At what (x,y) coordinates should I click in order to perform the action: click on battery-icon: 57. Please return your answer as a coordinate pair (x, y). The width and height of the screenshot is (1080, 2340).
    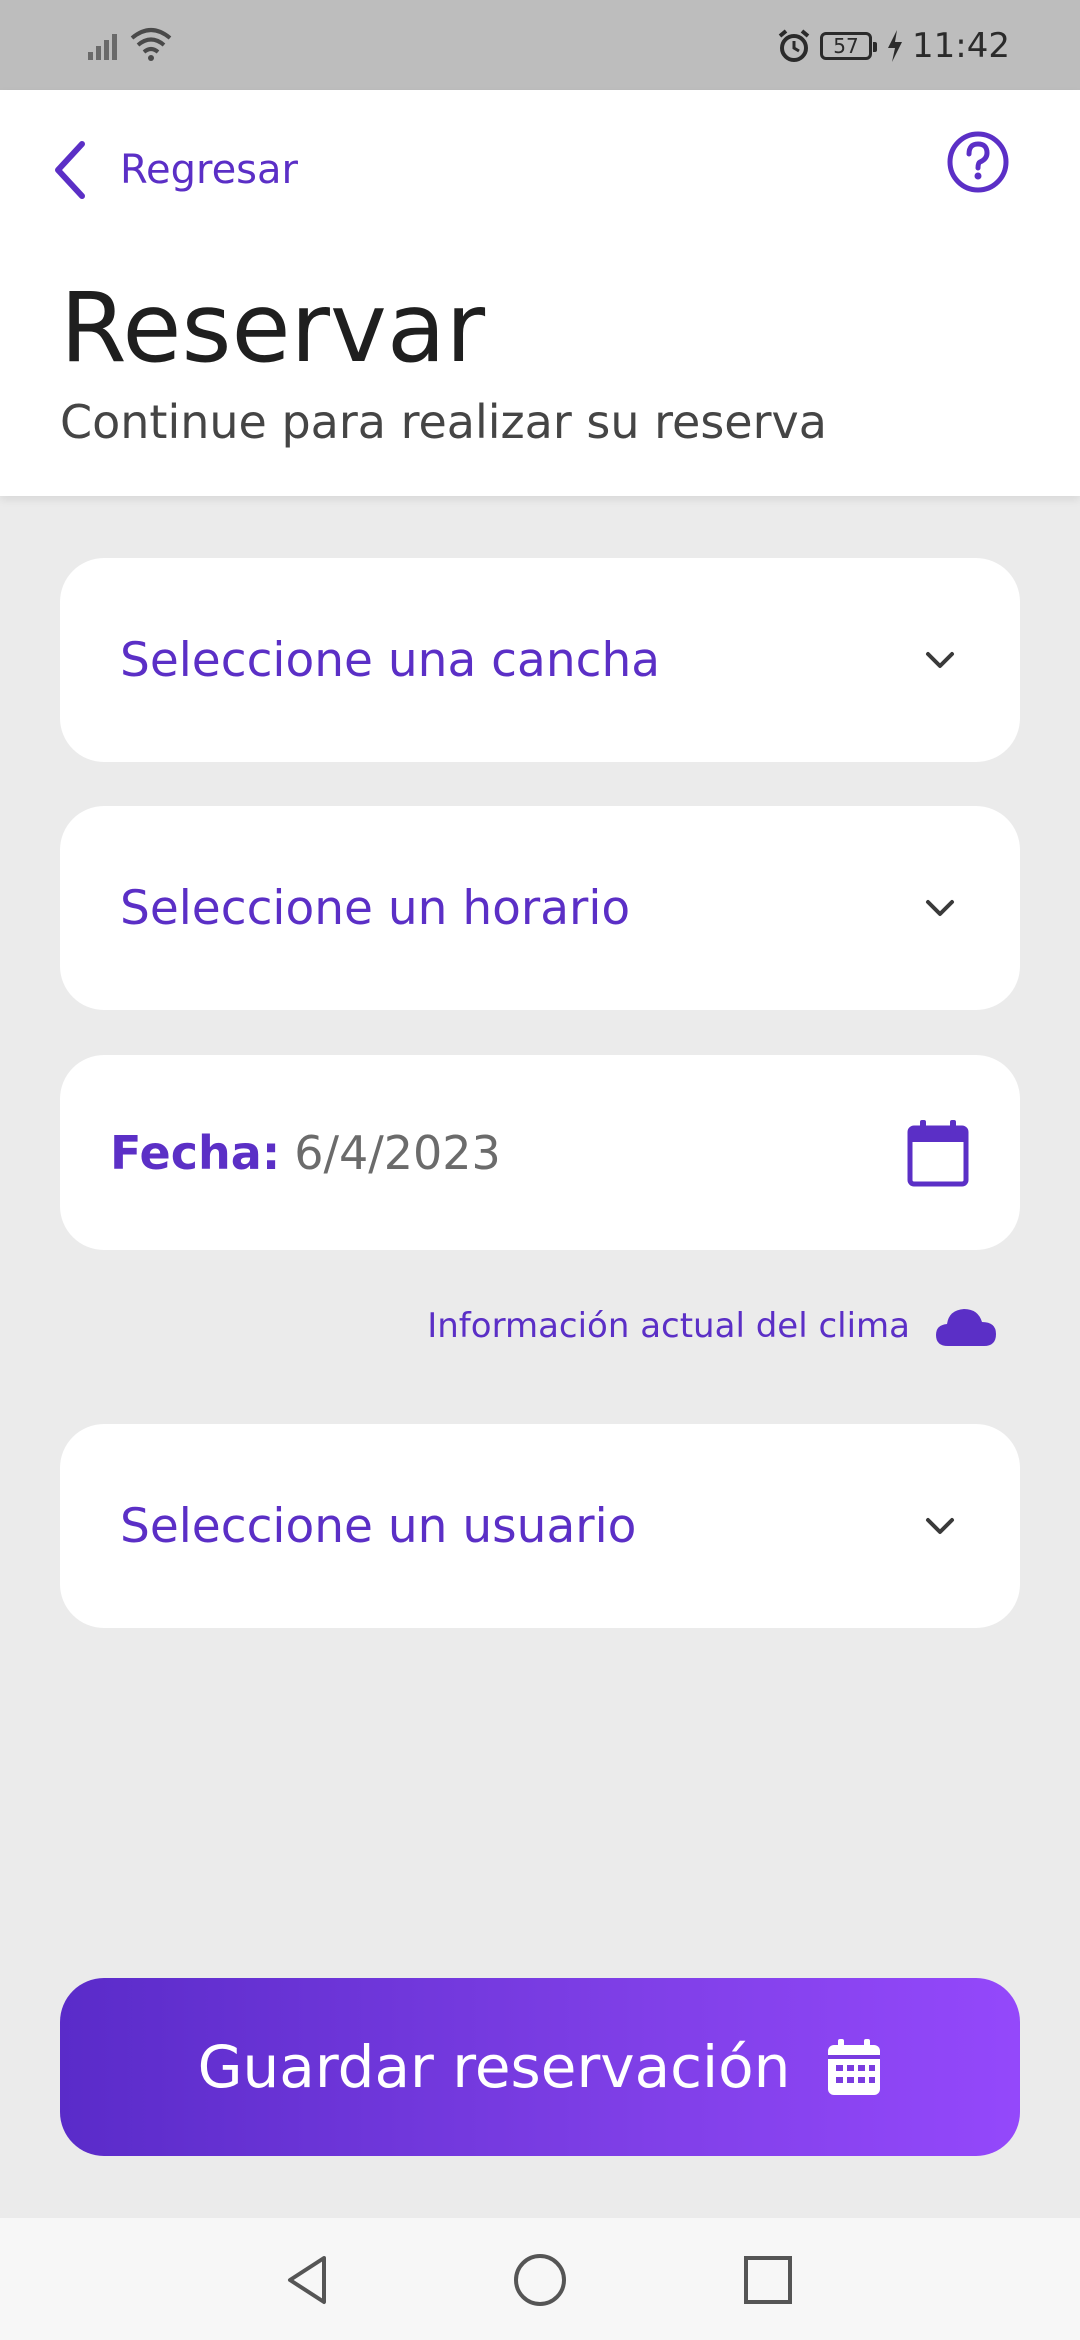
    Looking at the image, I should click on (849, 46).